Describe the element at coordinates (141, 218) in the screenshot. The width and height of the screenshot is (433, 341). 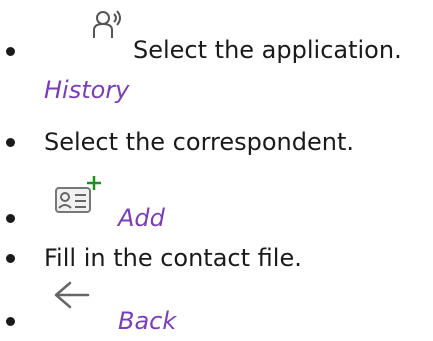
I see `add-link: Add` at that location.